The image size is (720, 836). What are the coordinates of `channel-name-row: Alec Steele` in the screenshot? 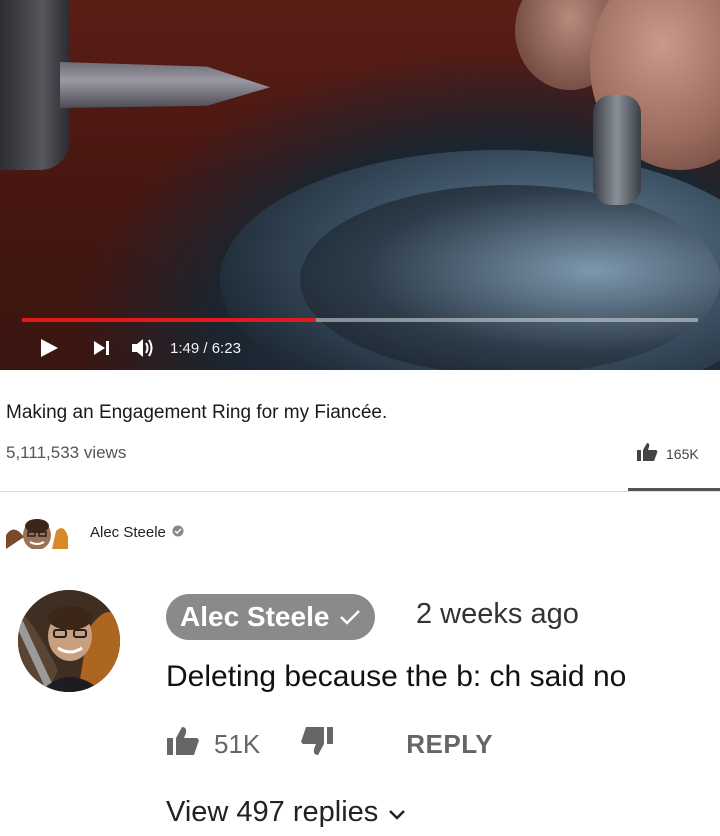 It's located at (137, 532).